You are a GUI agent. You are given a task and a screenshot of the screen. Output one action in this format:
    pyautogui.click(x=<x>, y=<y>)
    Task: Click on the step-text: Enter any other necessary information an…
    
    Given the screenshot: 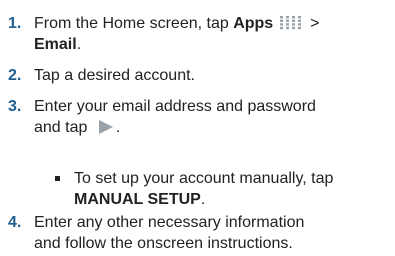 What is the action you would take?
    pyautogui.click(x=204, y=233)
    